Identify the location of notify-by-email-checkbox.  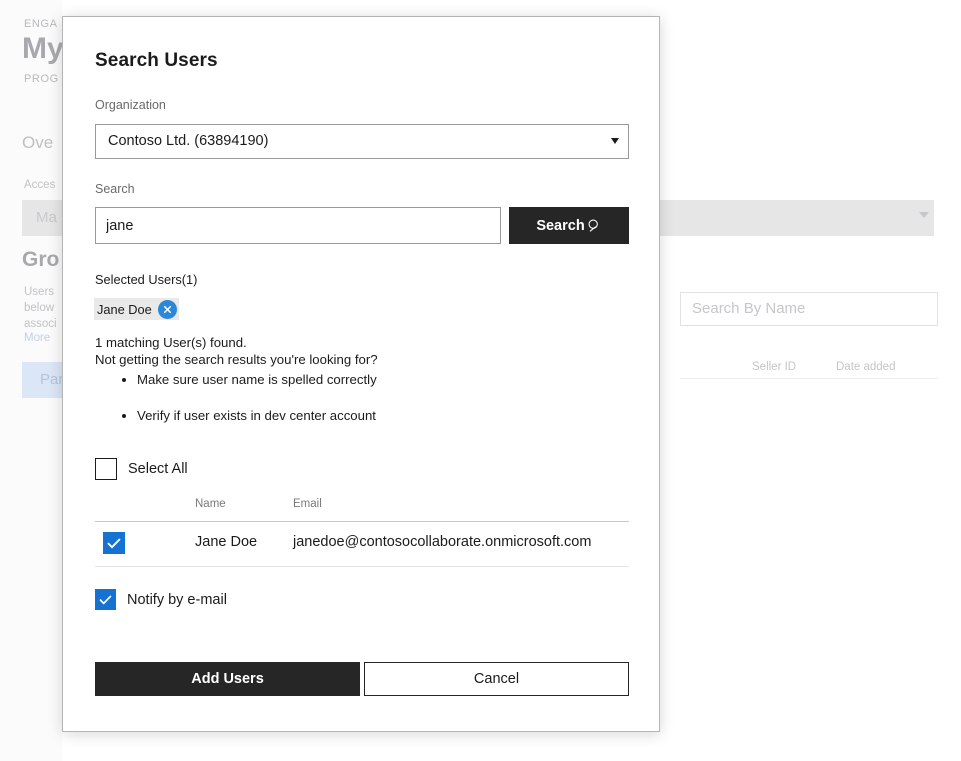
(105, 599).